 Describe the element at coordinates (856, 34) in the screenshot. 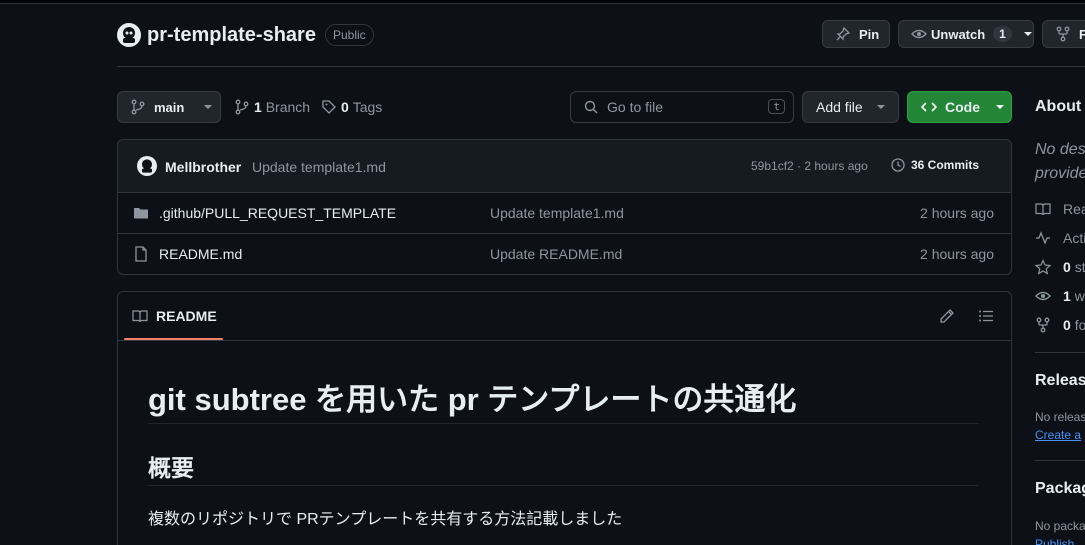

I see `pin-button: Pin` at that location.